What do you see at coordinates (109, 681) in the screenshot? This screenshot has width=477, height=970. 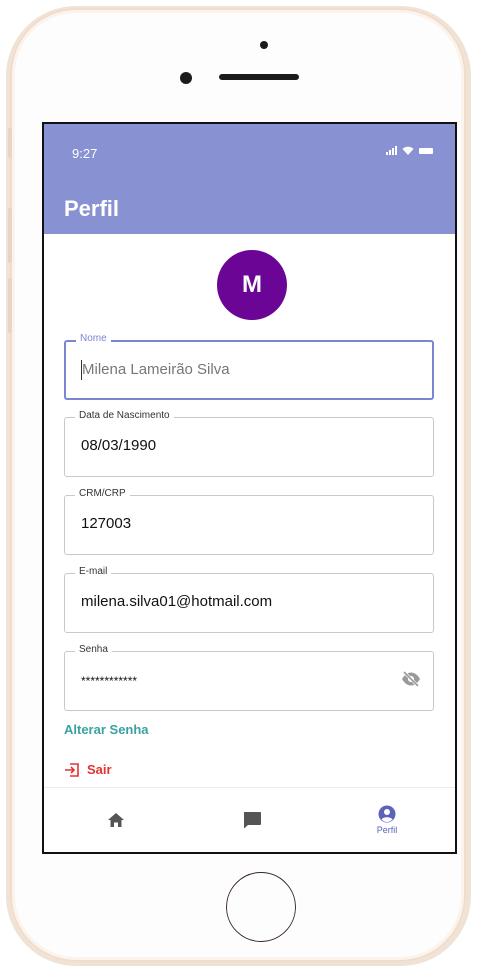 I see `password-input: ************` at bounding box center [109, 681].